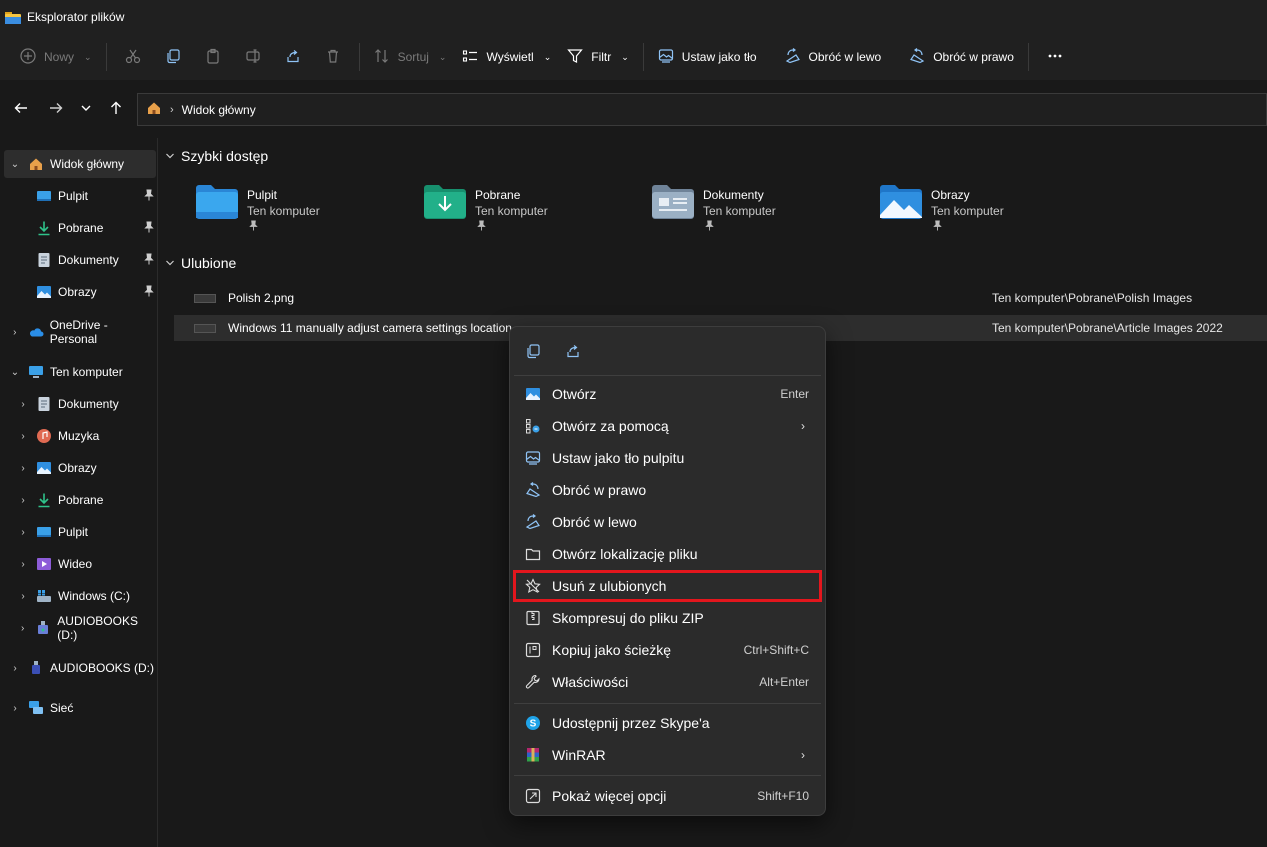 The width and height of the screenshot is (1267, 847). Describe the element at coordinates (547, 56) in the screenshot. I see `chevron-down-icon: ⌄` at that location.